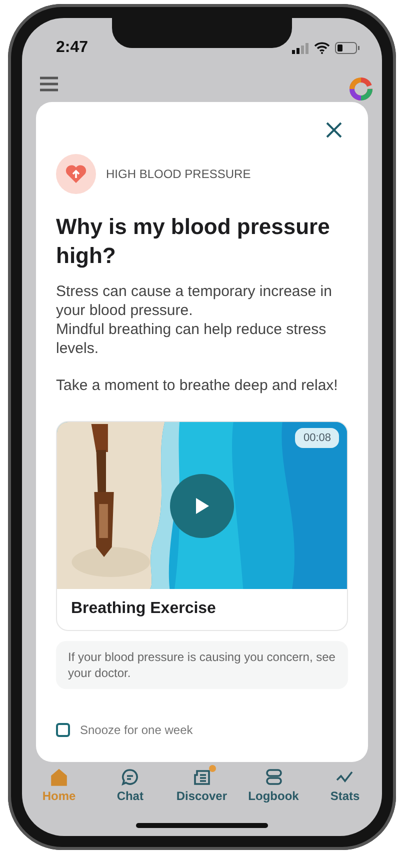 This screenshot has height=854, width=404. What do you see at coordinates (347, 48) in the screenshot?
I see `battery-icon` at bounding box center [347, 48].